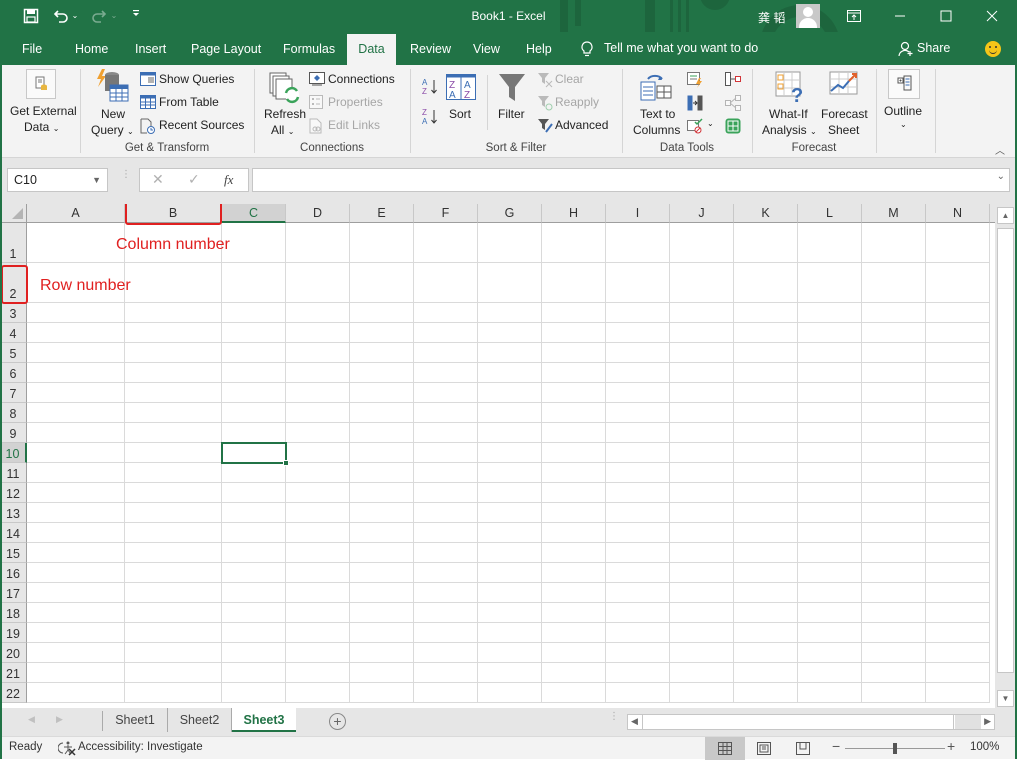 This screenshot has width=1017, height=760. I want to click on scroll-up-arrow-icon: ▲, so click(1005, 215).